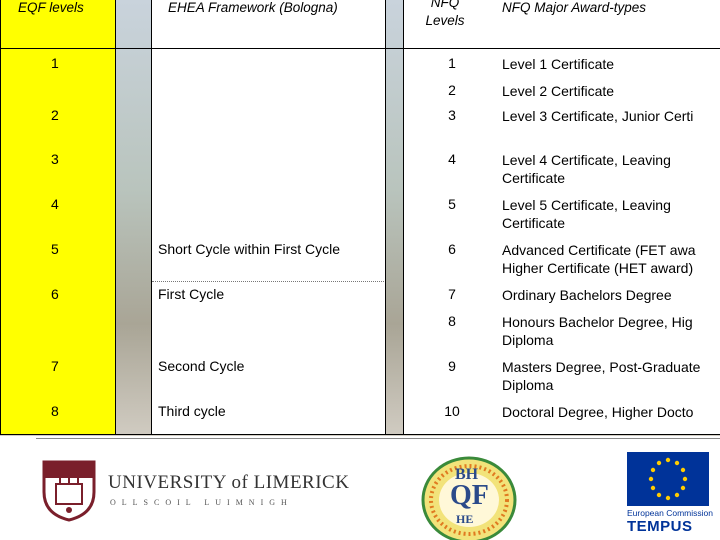  I want to click on header-ehea: EHEA Framework (Bologna), so click(253, 7).